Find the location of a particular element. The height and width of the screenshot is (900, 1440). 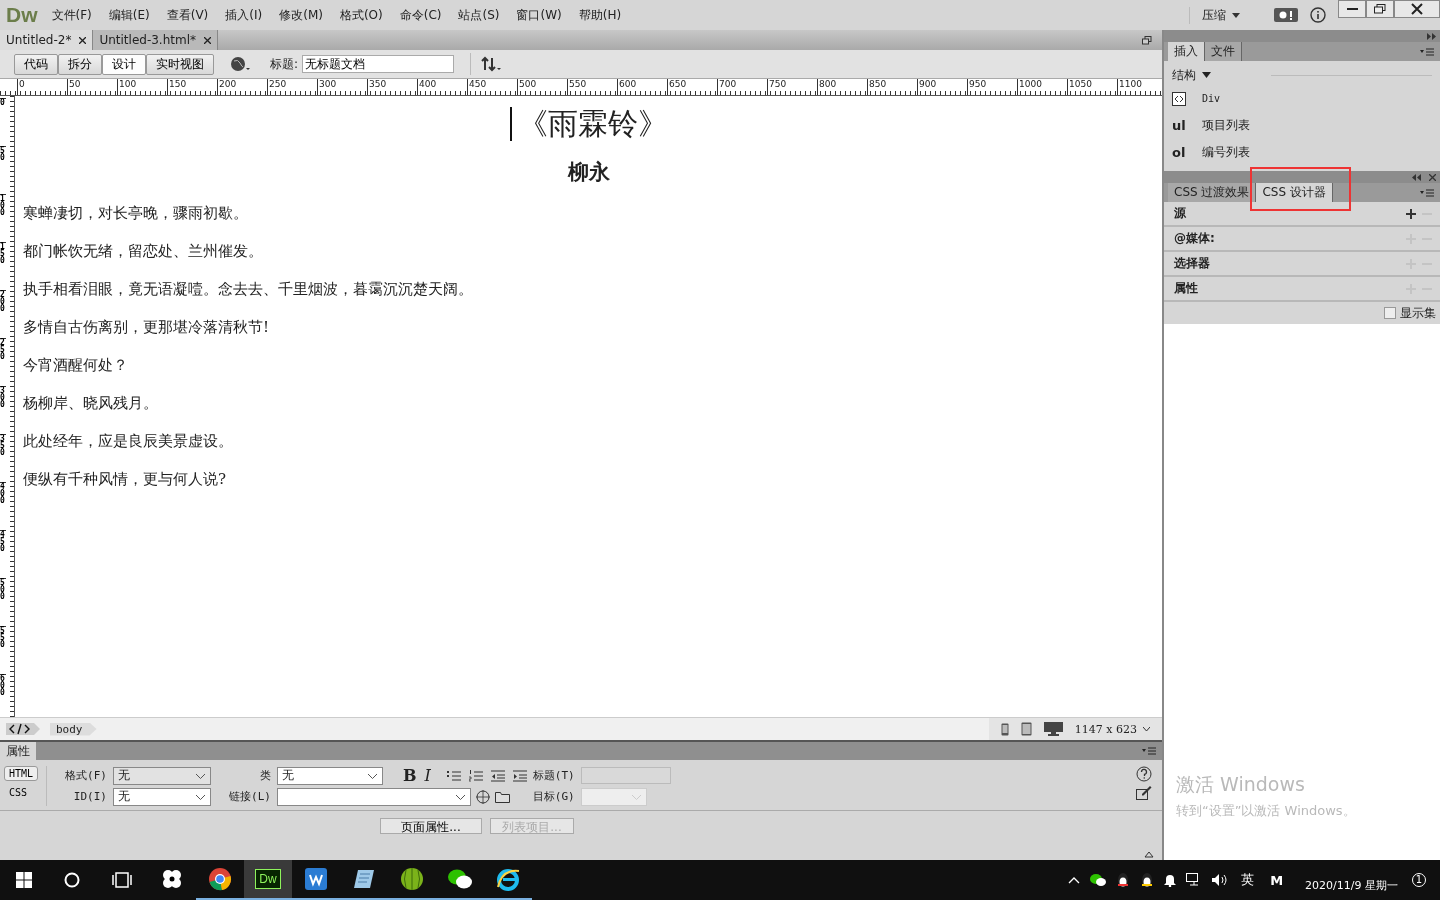

panel-tab: 属性 is located at coordinates (18, 751).